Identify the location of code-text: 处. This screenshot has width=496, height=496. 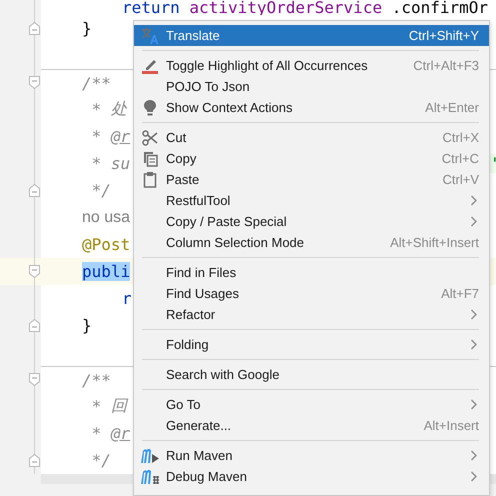
(118, 109).